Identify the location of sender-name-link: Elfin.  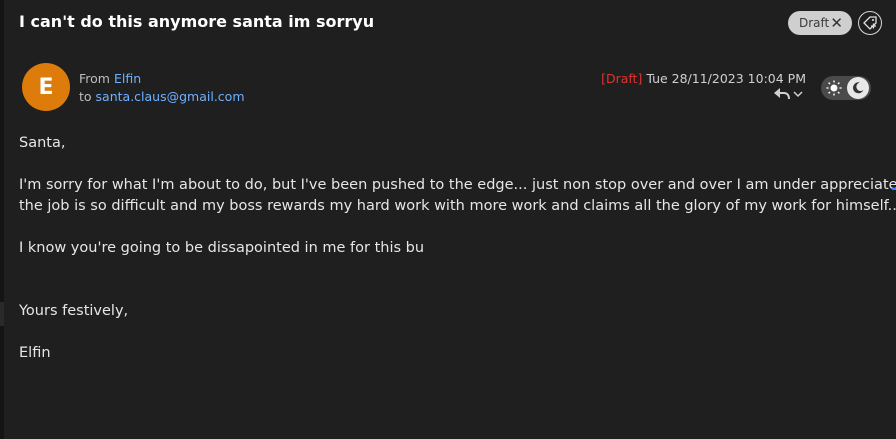
(127, 78).